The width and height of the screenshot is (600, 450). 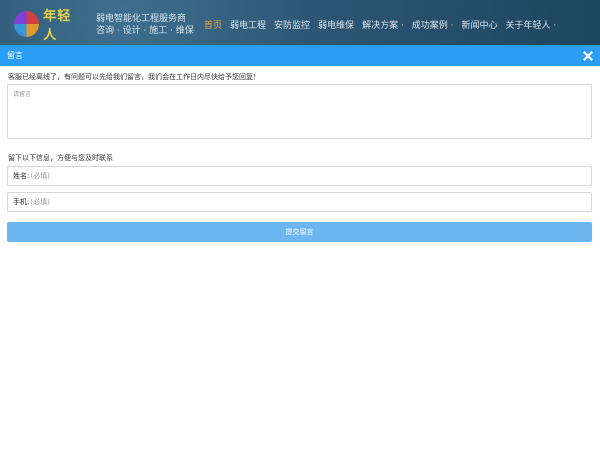 What do you see at coordinates (300, 55) in the screenshot?
I see `dialog-title-bar: 留言` at bounding box center [300, 55].